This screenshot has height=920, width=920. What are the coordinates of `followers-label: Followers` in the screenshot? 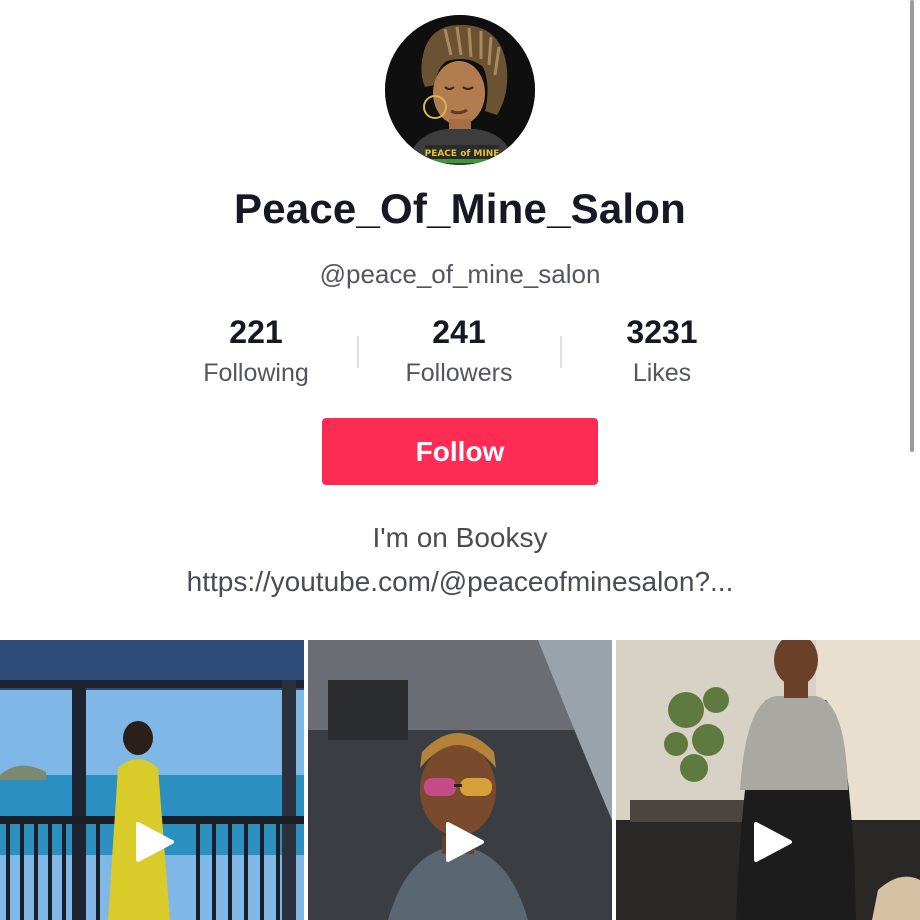 It's located at (459, 373).